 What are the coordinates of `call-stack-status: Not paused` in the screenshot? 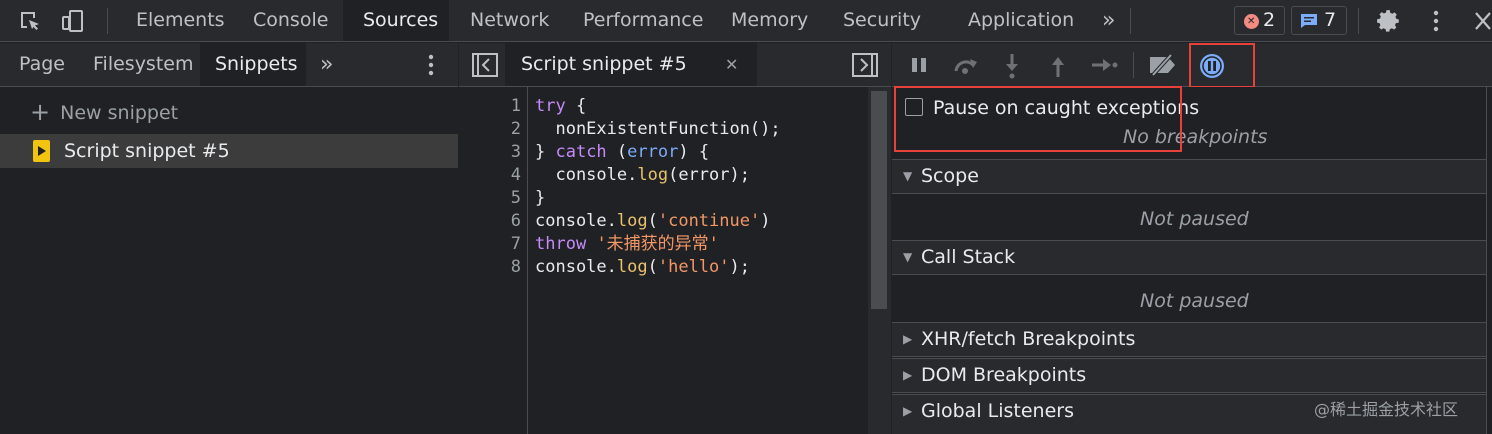 It's located at (1194, 301).